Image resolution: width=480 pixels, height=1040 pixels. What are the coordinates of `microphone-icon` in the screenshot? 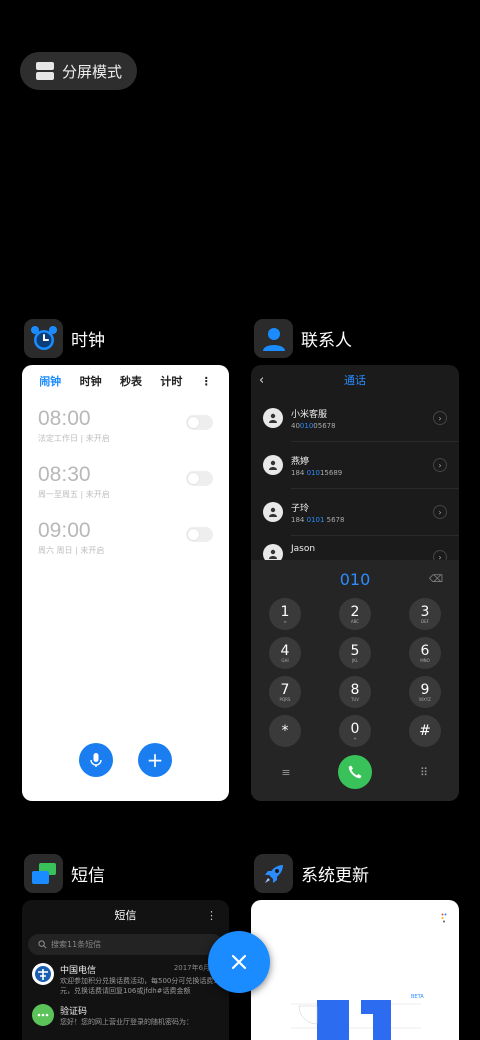 It's located at (96, 760).